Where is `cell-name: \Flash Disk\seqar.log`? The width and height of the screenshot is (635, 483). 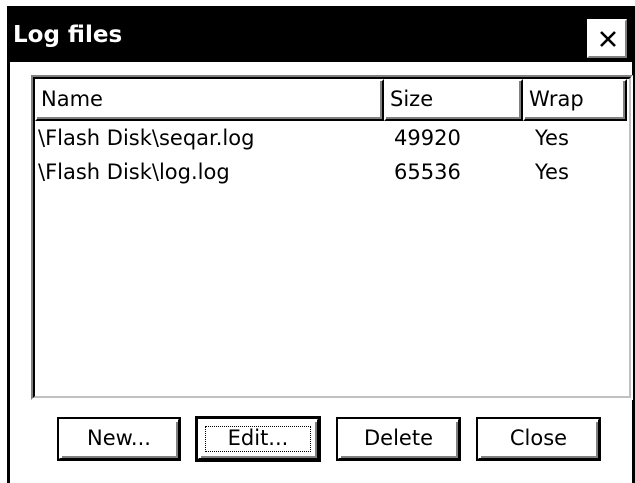
cell-name: \Flash Disk\seqar.log is located at coordinates (146, 138).